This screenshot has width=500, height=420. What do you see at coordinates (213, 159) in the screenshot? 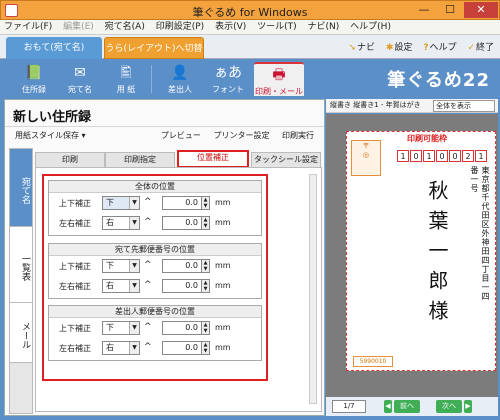
I see `tab-position-correction: 位置補正` at bounding box center [213, 159].